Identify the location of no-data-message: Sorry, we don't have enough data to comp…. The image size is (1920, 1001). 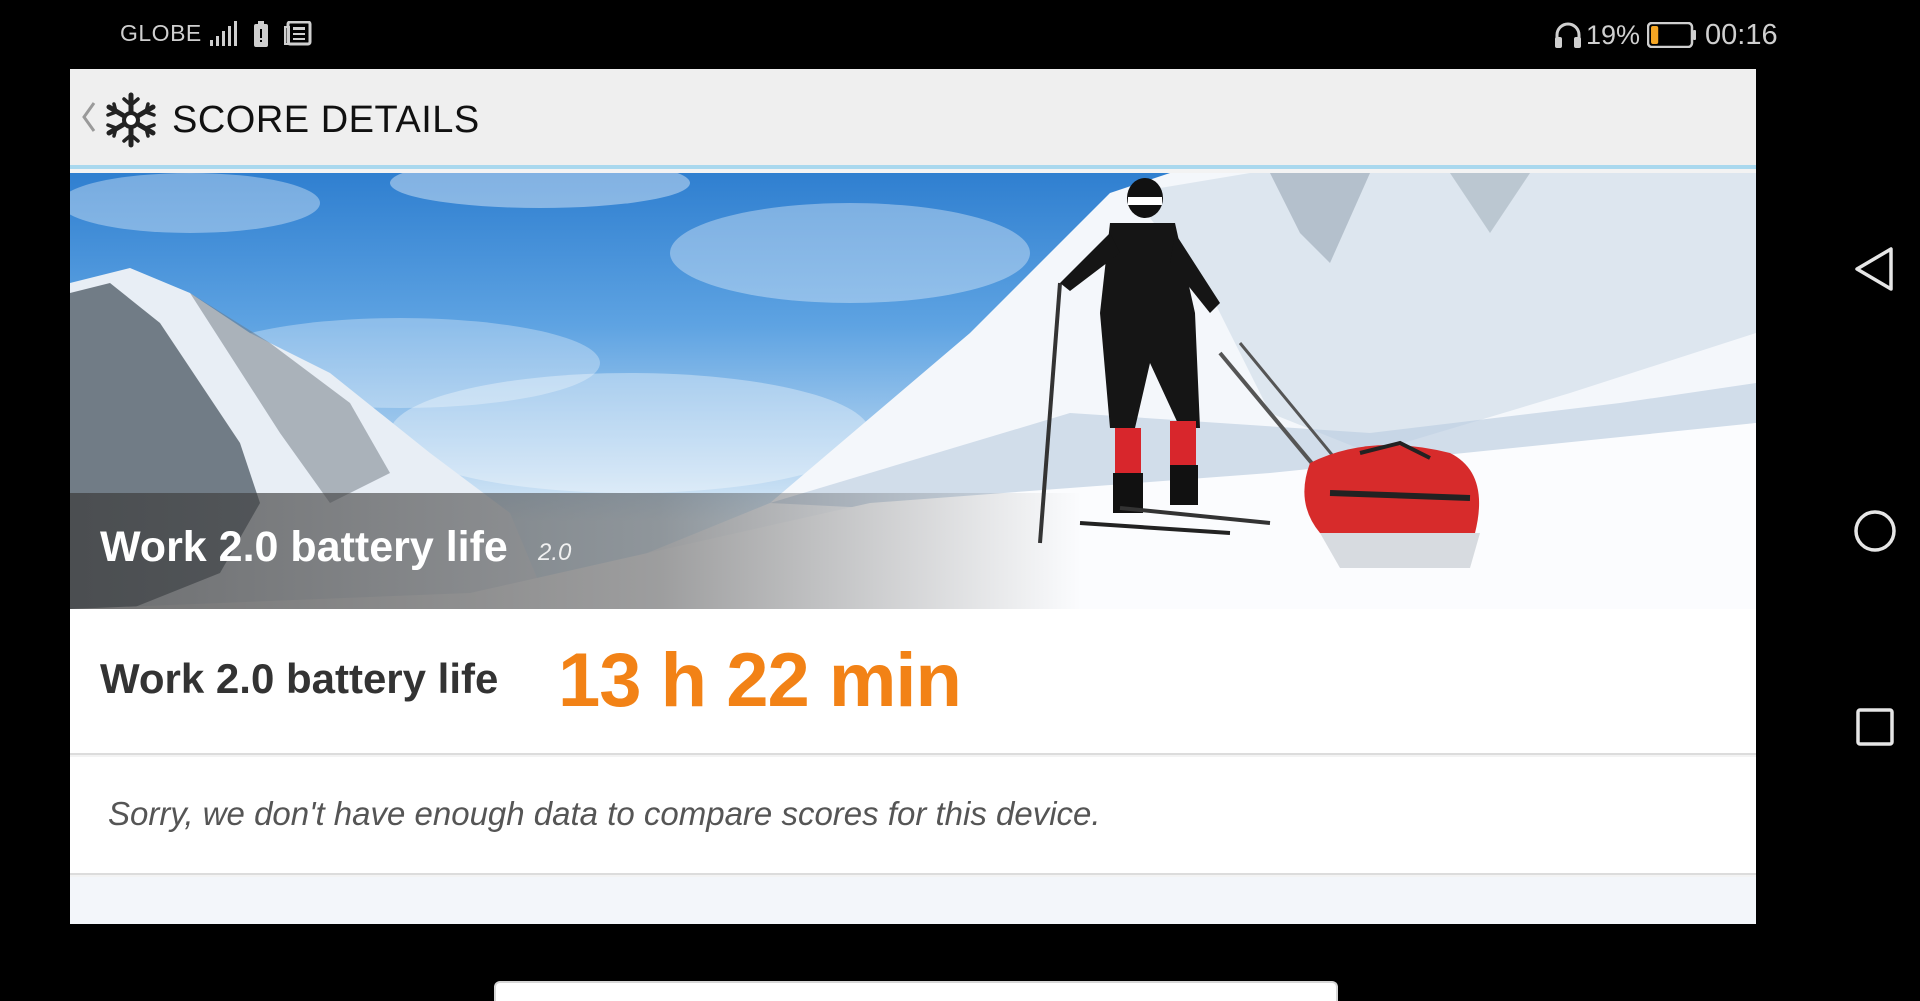
(604, 813).